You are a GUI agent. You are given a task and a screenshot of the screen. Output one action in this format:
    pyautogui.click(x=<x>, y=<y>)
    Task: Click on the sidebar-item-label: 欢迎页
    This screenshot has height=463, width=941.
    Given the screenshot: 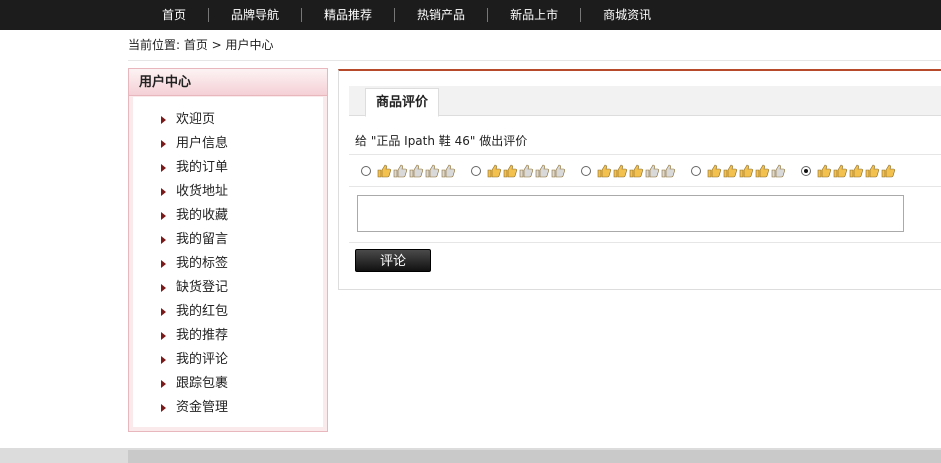 What is the action you would take?
    pyautogui.click(x=196, y=119)
    